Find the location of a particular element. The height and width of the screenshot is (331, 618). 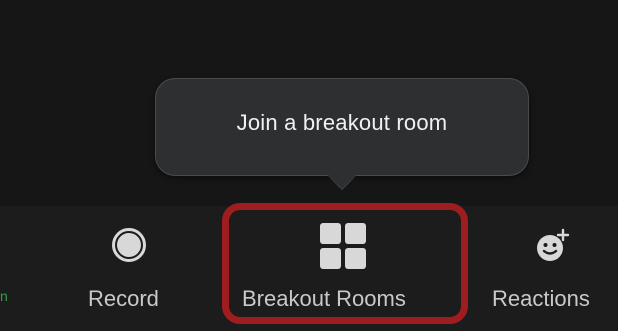

tooltip-text: Join a breakout room is located at coordinates (342, 122).